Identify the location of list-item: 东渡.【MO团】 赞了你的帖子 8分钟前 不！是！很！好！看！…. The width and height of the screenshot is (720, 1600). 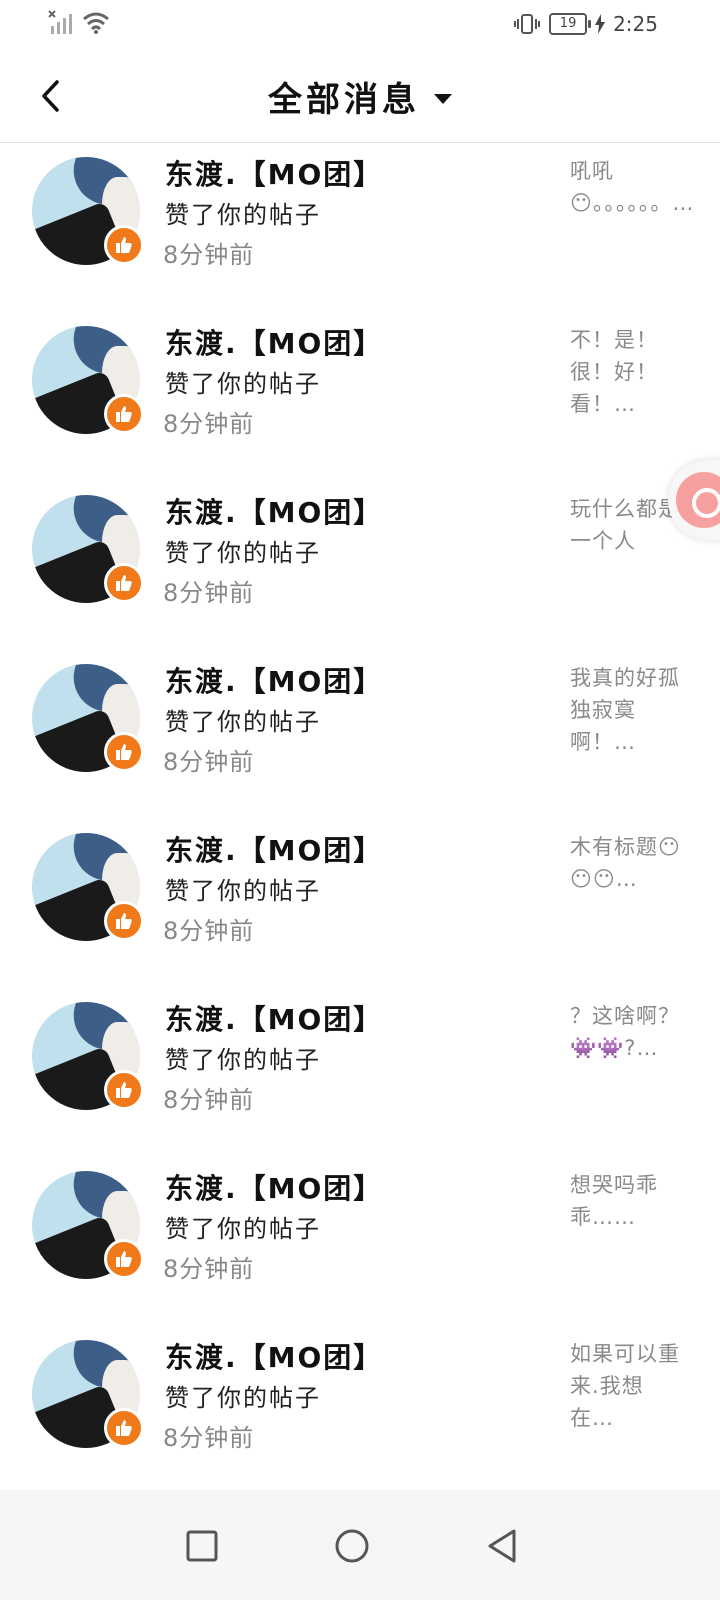
(360, 396).